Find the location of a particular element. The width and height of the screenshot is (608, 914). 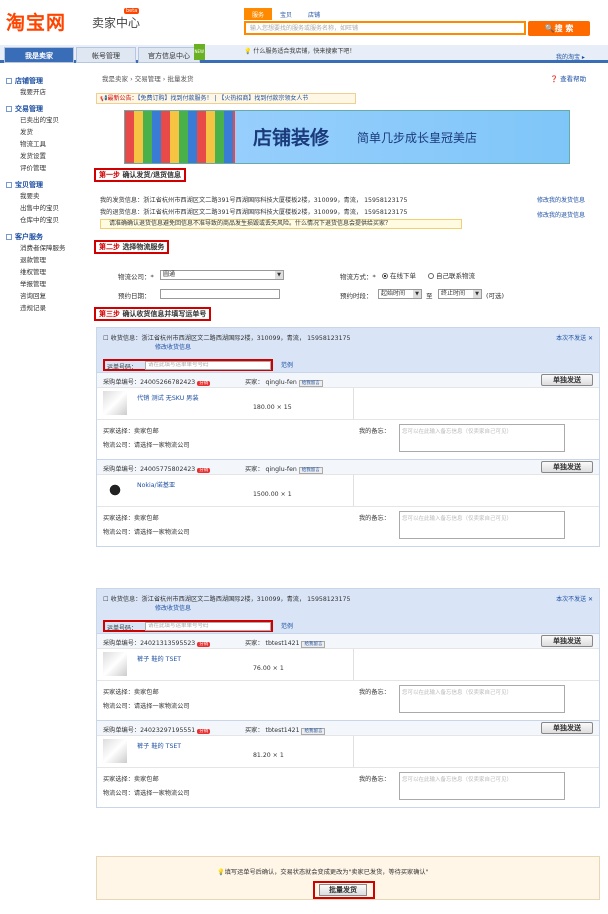

my-taobao-link: 我的淘宝 ▸ is located at coordinates (570, 56).